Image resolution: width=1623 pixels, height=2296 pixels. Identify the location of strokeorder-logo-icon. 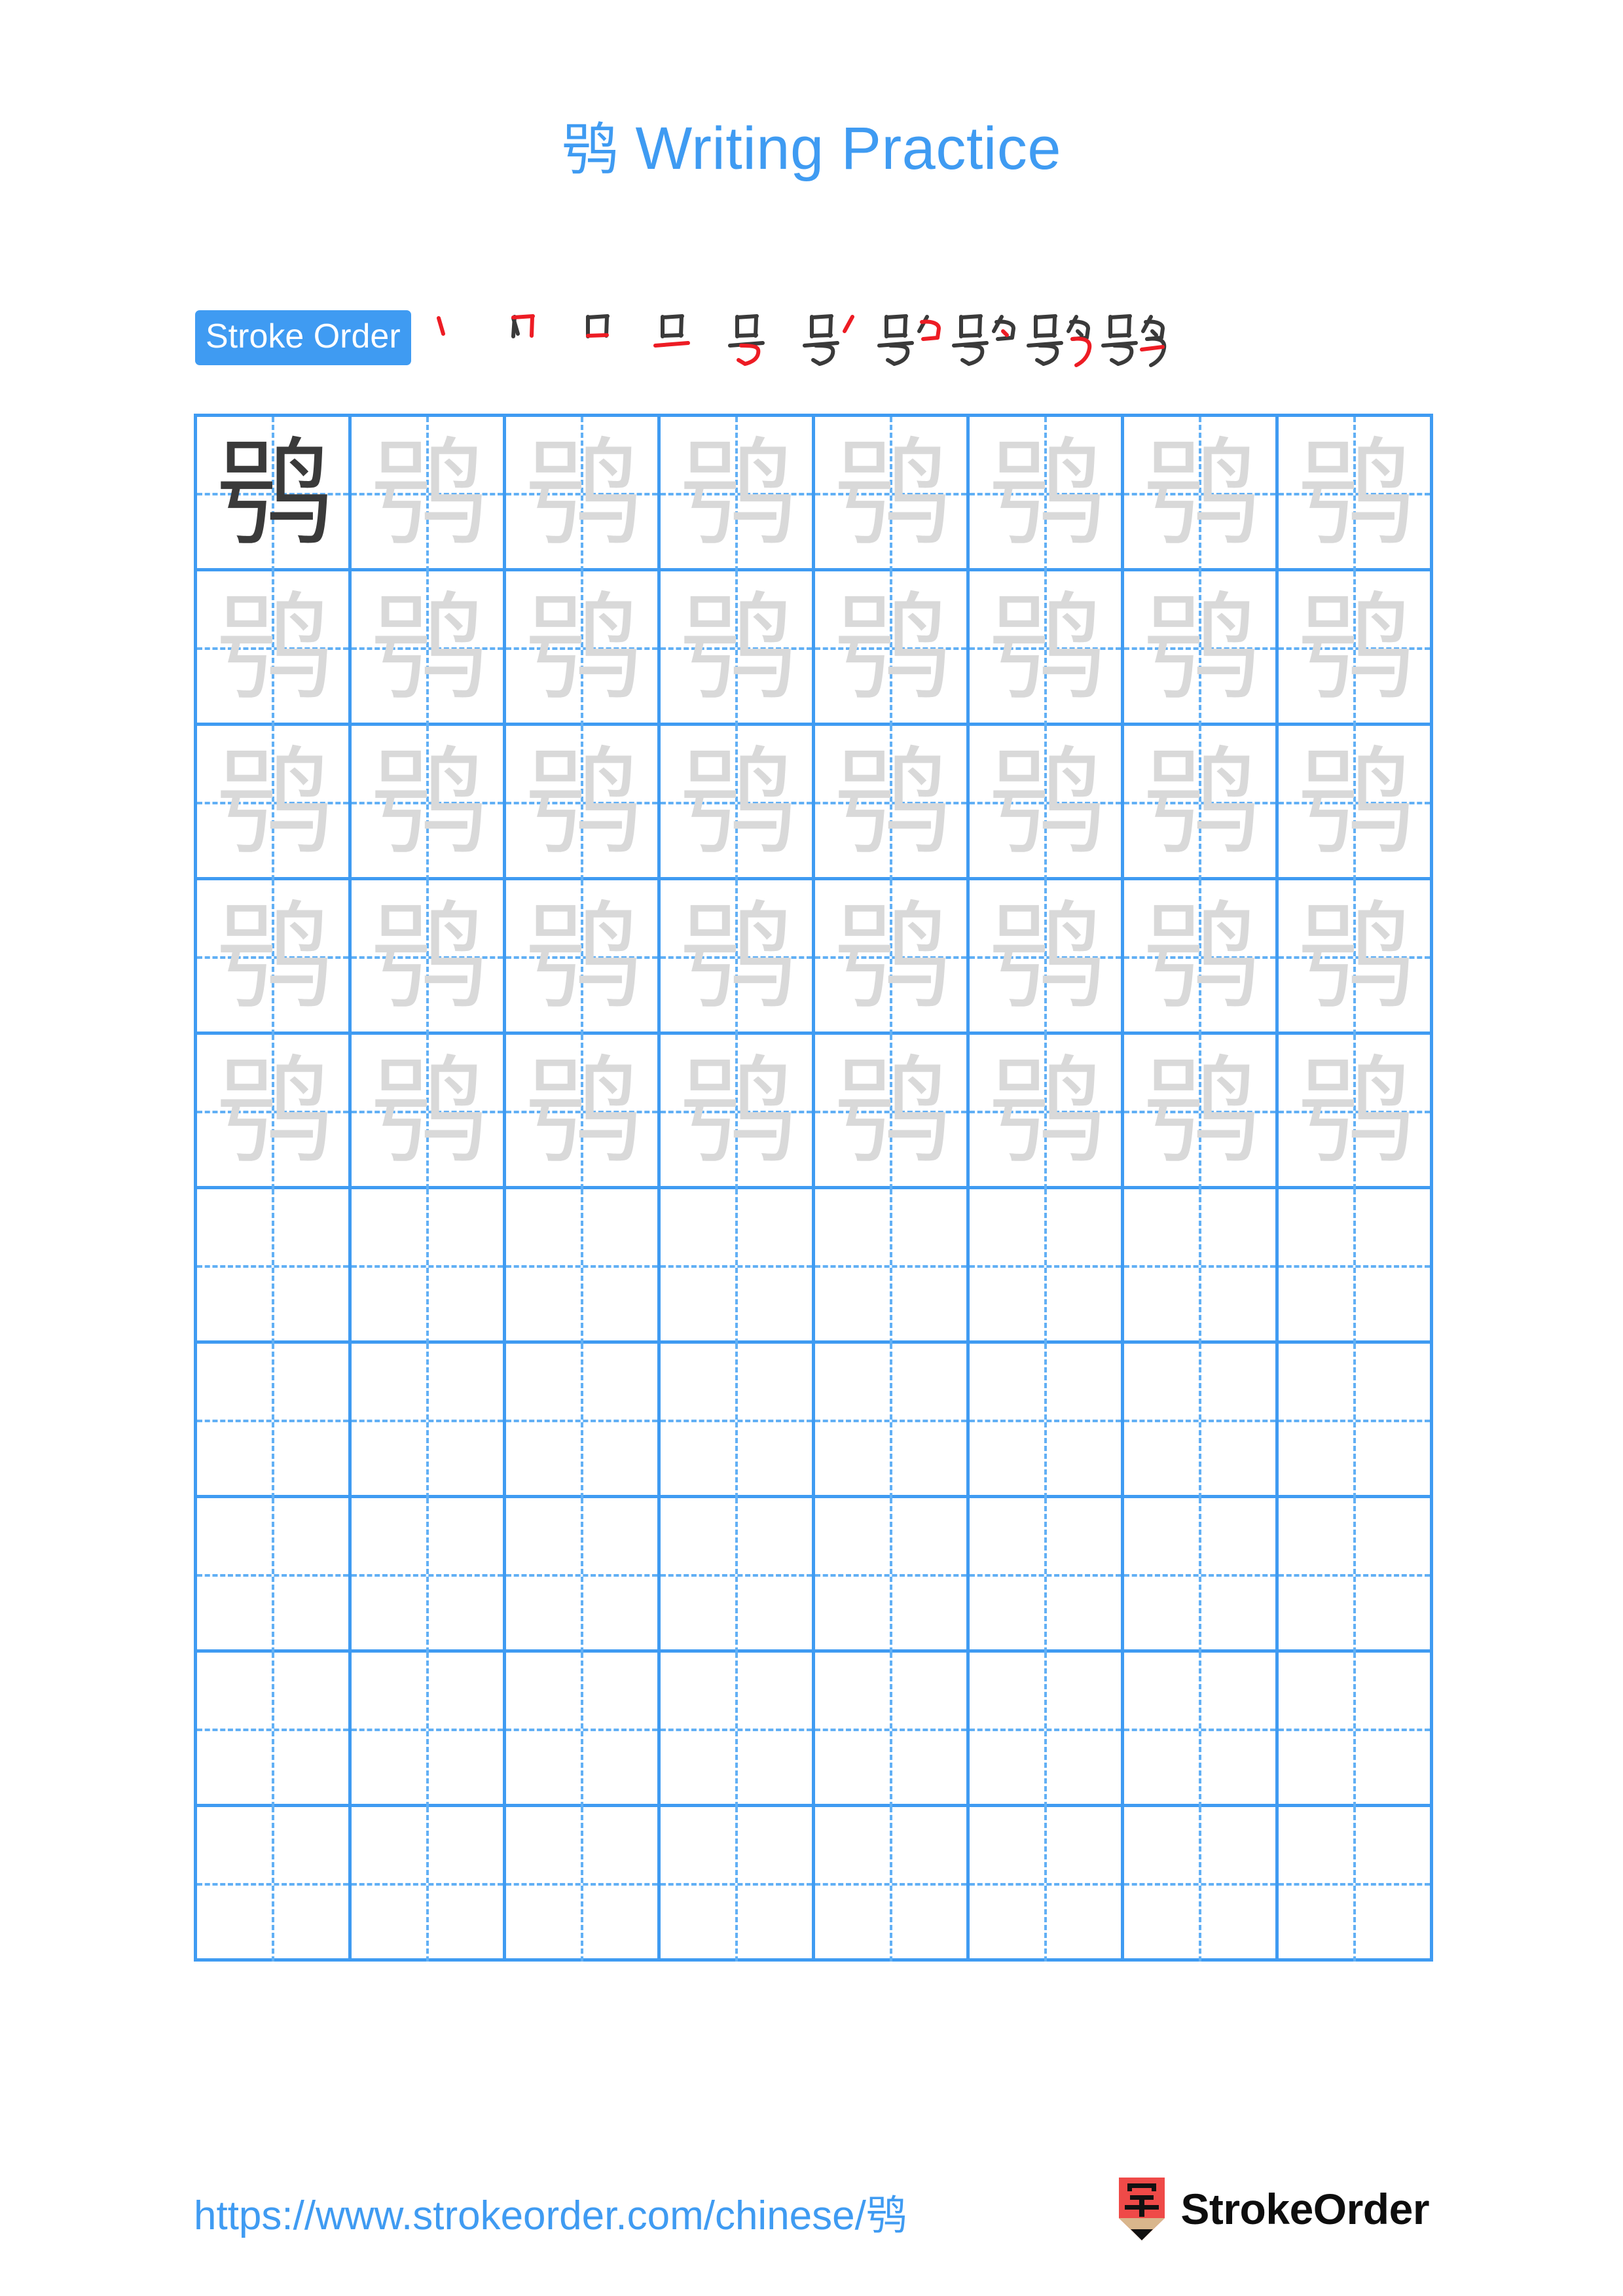
(1141, 2209).